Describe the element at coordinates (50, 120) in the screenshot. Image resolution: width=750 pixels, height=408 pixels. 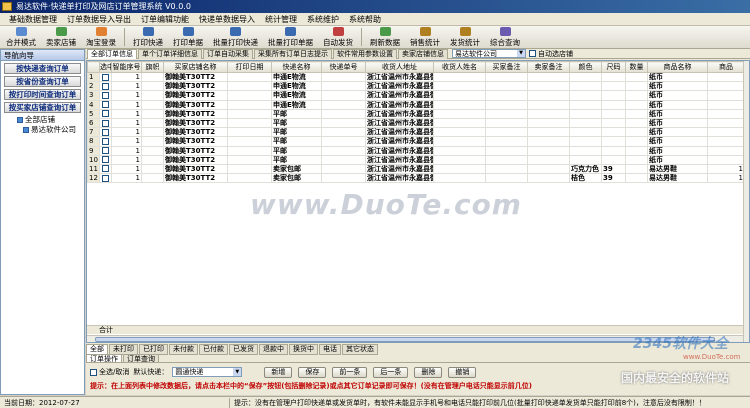
I see `tree-item-shop-0: 全部店铺` at that location.